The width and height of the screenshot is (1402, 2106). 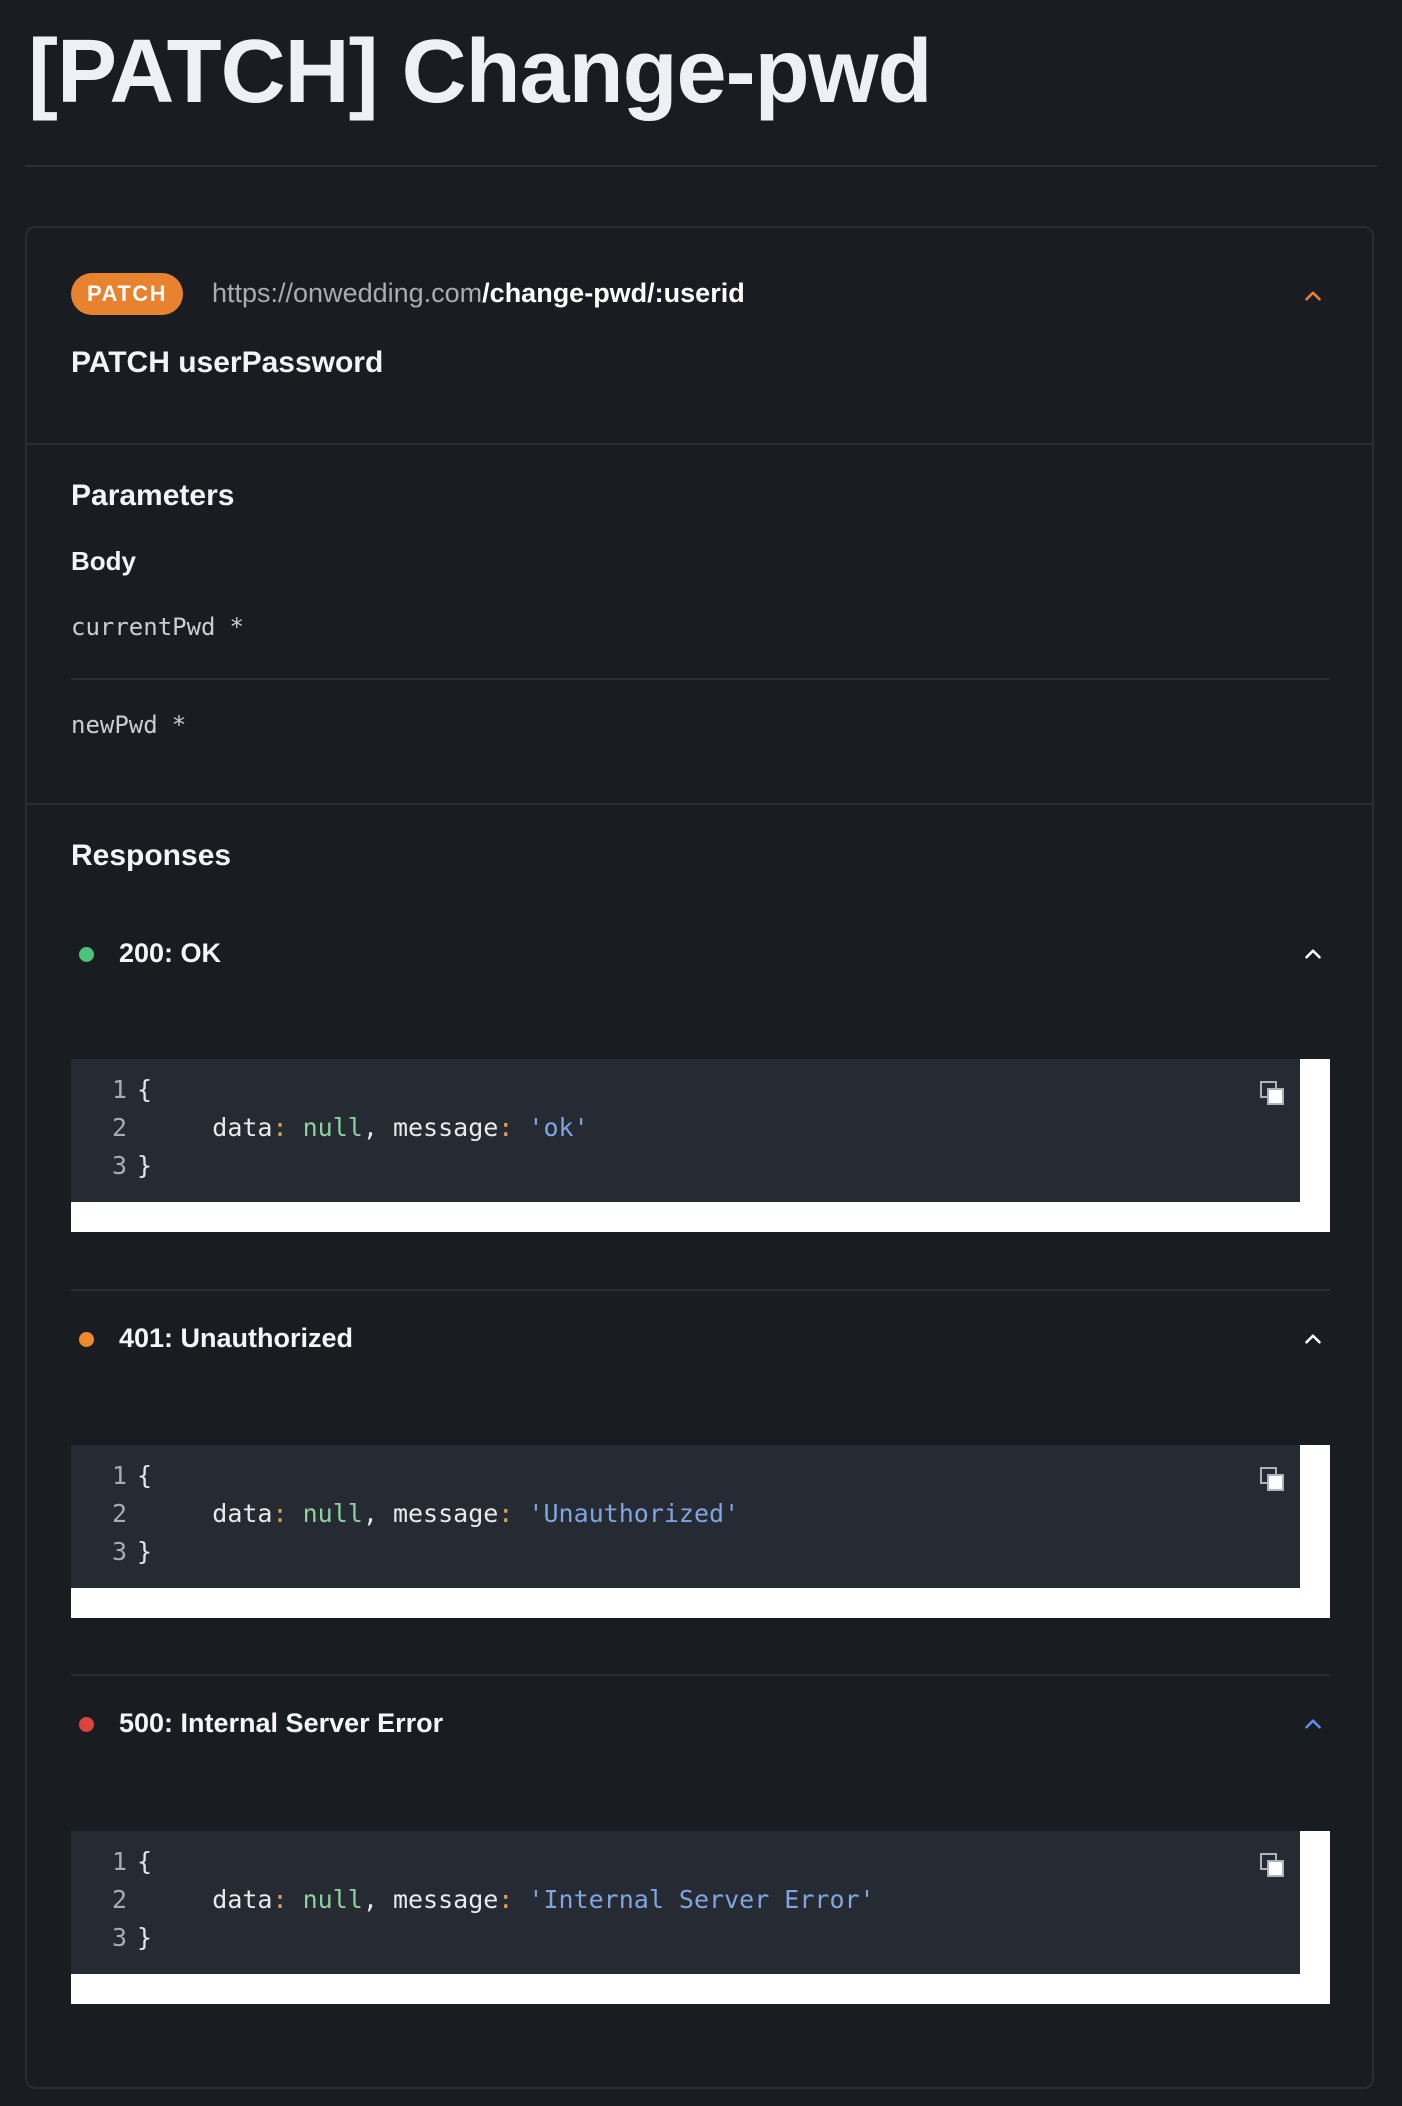 What do you see at coordinates (153, 495) in the screenshot?
I see `parameters-heading: Parameters` at bounding box center [153, 495].